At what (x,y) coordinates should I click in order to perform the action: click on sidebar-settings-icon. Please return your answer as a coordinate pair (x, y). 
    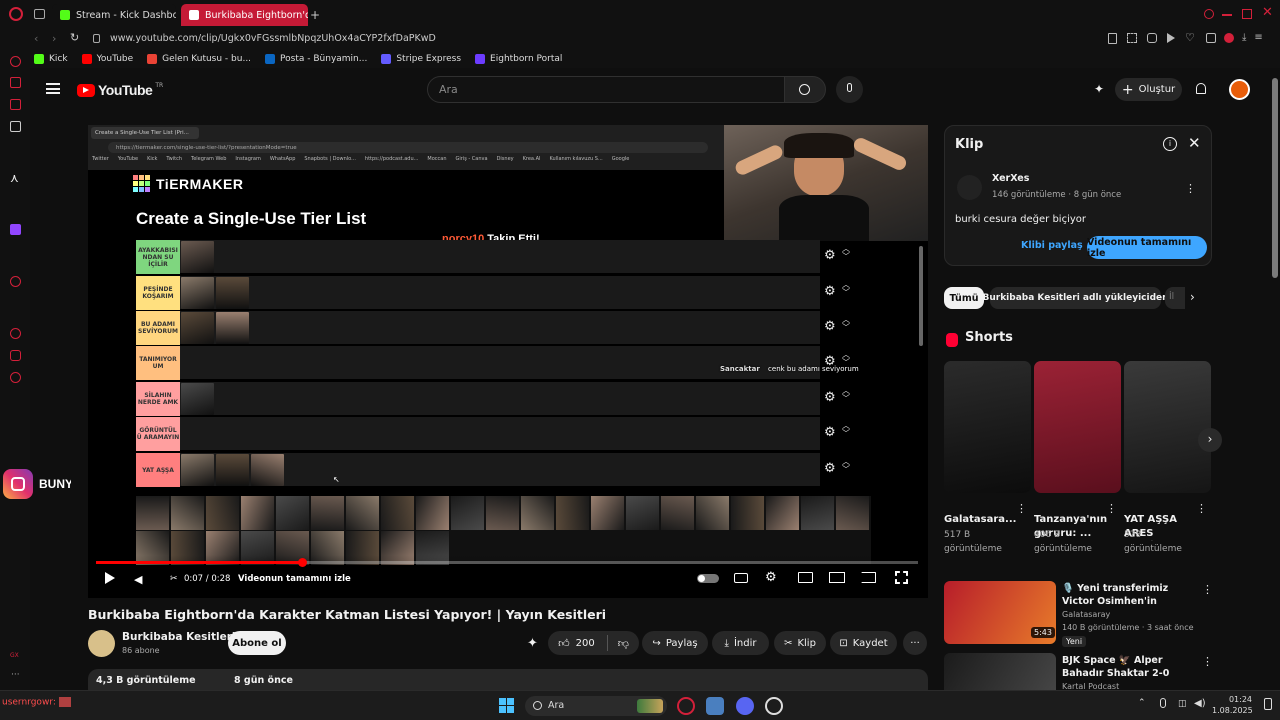
    Looking at the image, I should click on (15, 377).